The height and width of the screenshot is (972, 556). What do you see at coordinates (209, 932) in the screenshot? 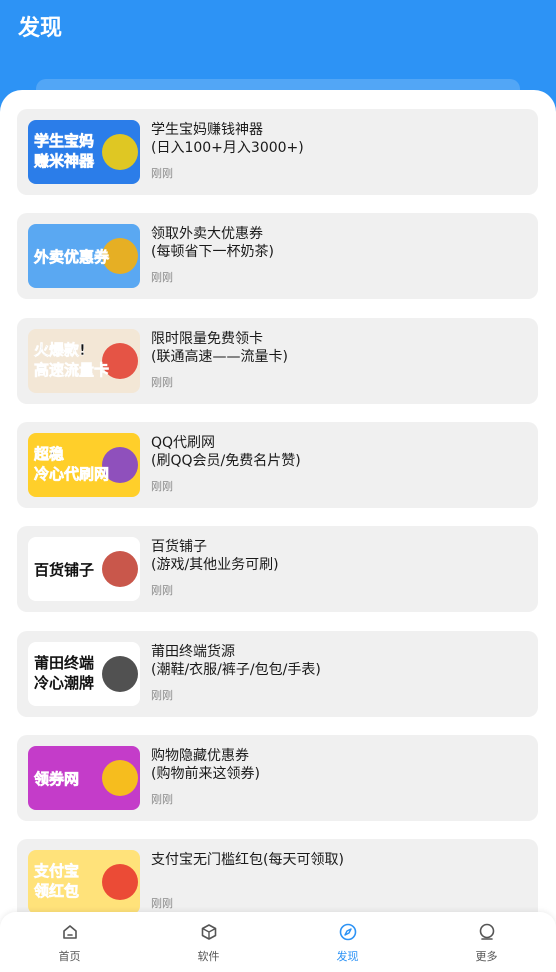
I see `box-icon` at bounding box center [209, 932].